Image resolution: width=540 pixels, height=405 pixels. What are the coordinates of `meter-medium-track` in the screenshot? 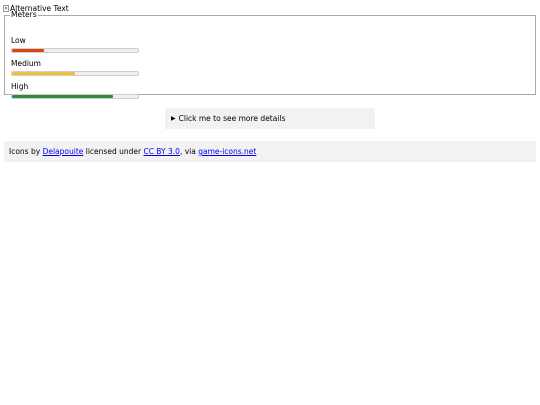 It's located at (75, 73).